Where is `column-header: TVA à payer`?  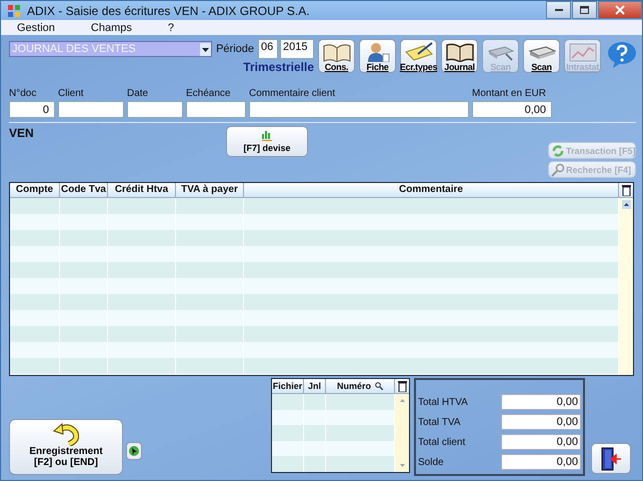
column-header: TVA à payer is located at coordinates (210, 190).